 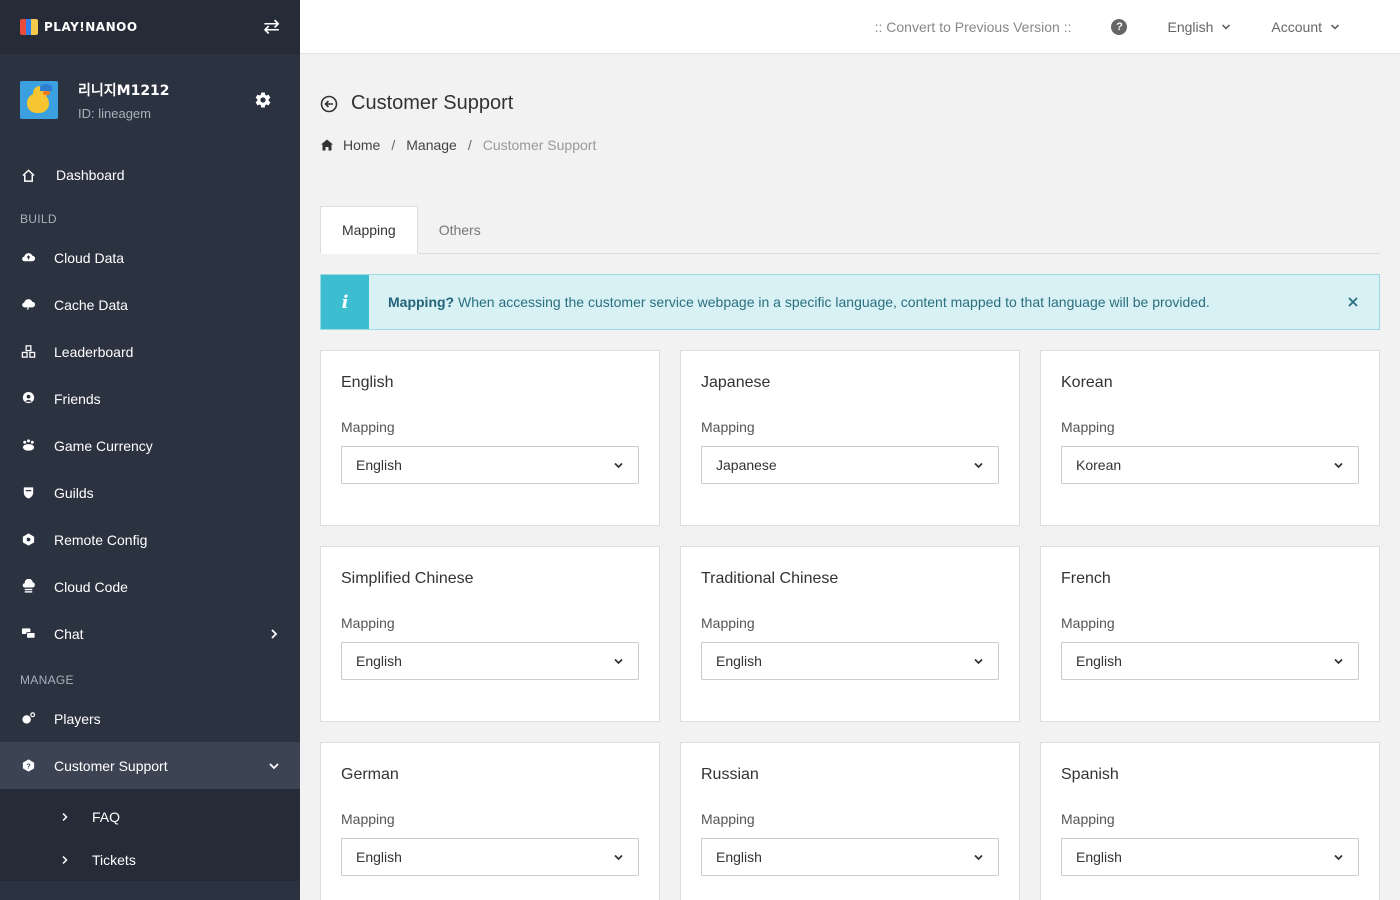 What do you see at coordinates (114, 859) in the screenshot?
I see `sidebar-subitem-label: Tickets` at bounding box center [114, 859].